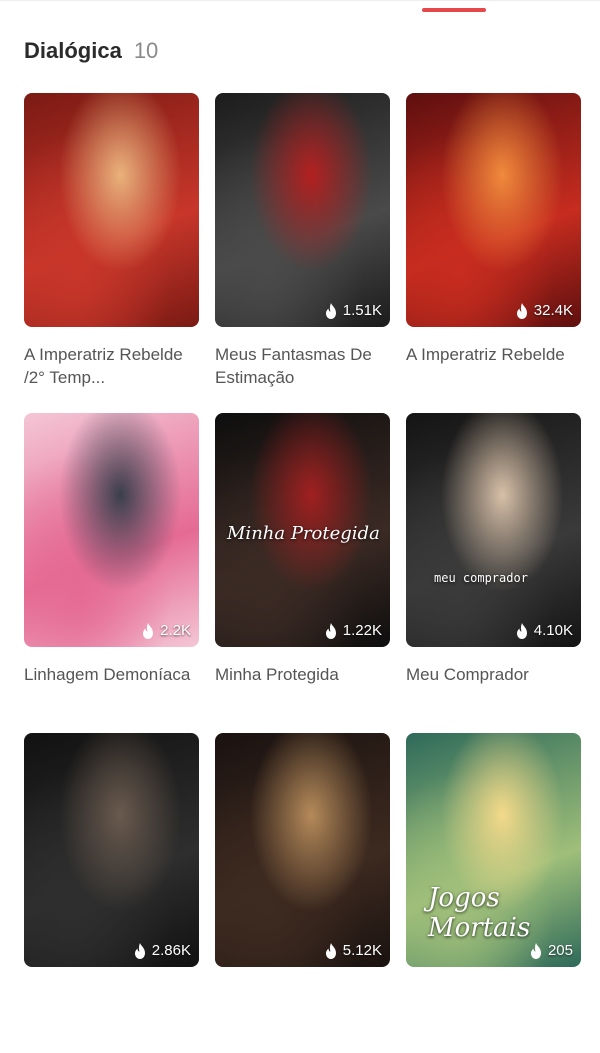  I want to click on section-title: Dialógica, so click(73, 50).